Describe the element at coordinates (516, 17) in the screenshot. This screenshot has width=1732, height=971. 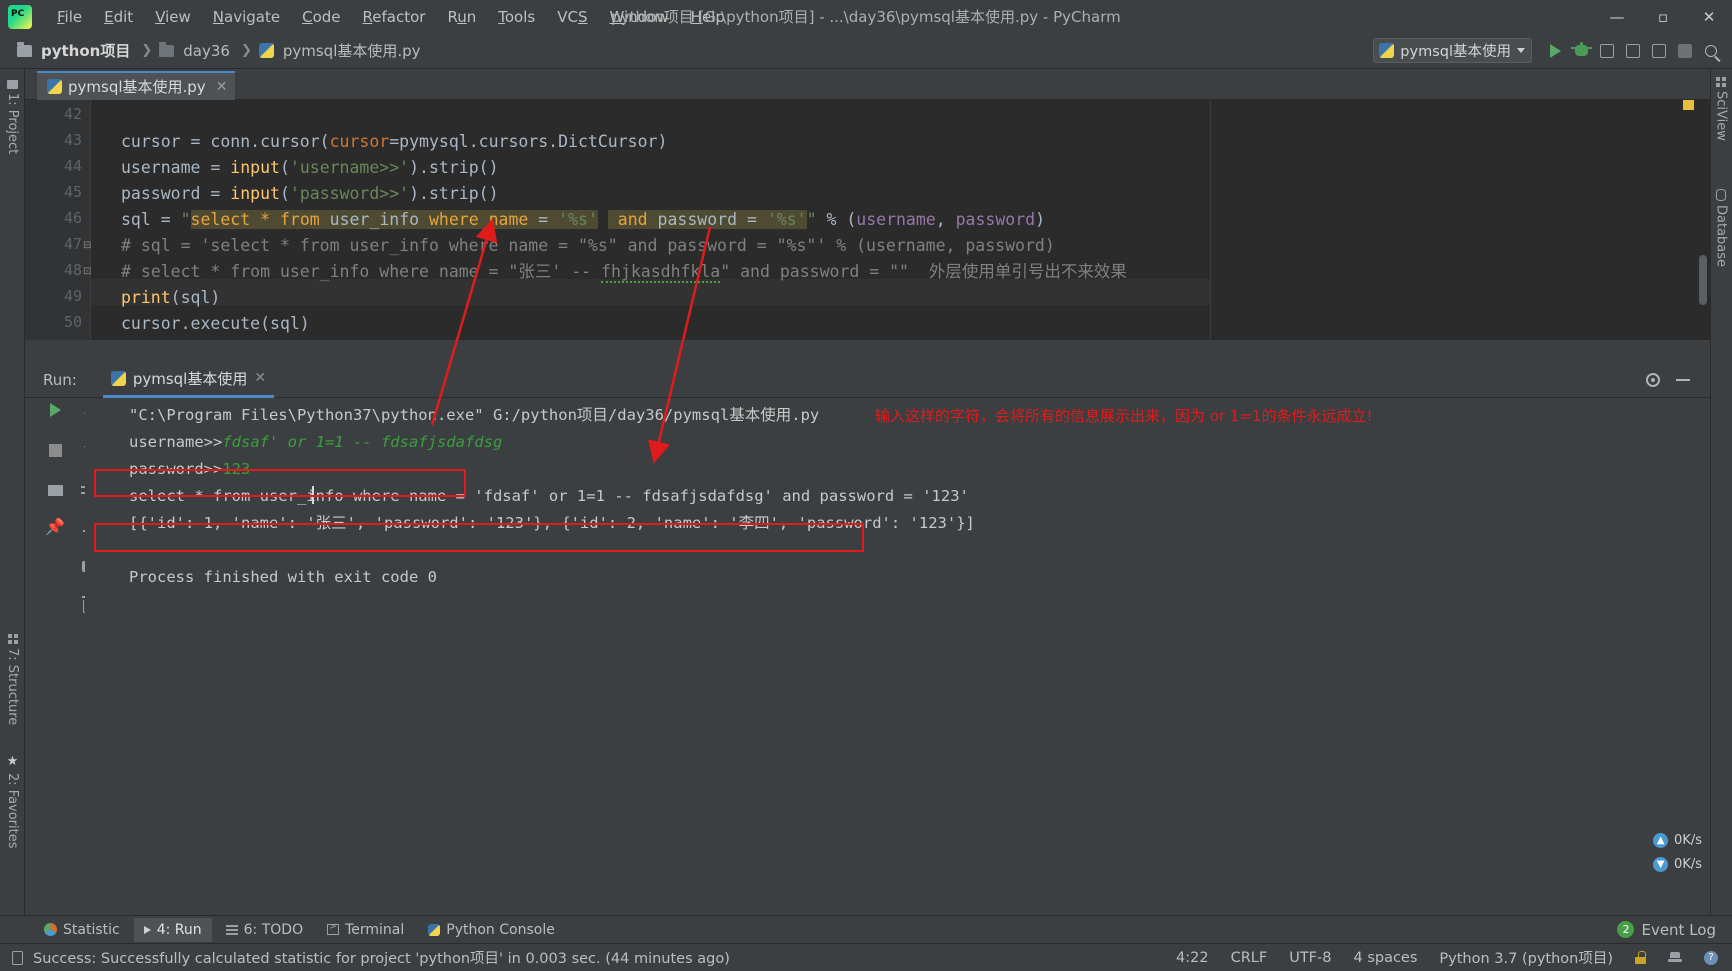
I see `menu-item-tools: Tools` at that location.